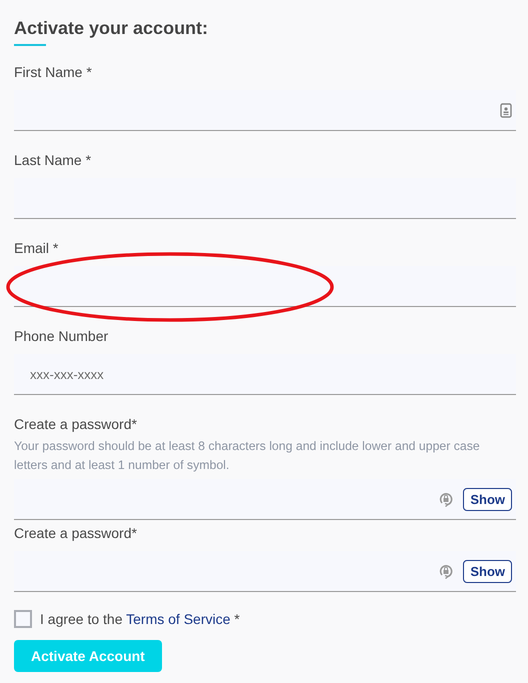 The width and height of the screenshot is (528, 683). Describe the element at coordinates (247, 456) in the screenshot. I see `password-hint: Your password should be at least 8 characters long and include lower and upper case letters and at least 1 number of symbol.` at that location.